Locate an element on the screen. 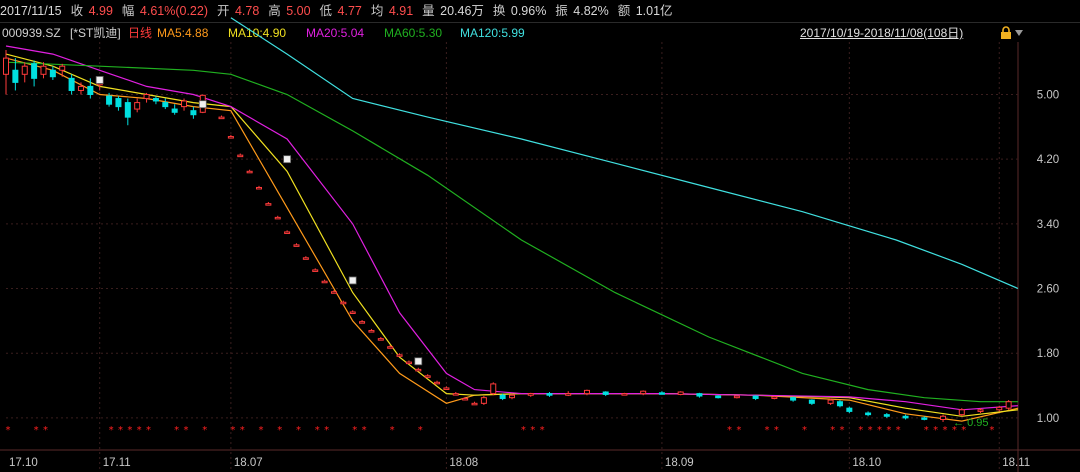 Image resolution: width=1080 pixels, height=472 pixels. x-tick-label: 17.10 is located at coordinates (23, 463).